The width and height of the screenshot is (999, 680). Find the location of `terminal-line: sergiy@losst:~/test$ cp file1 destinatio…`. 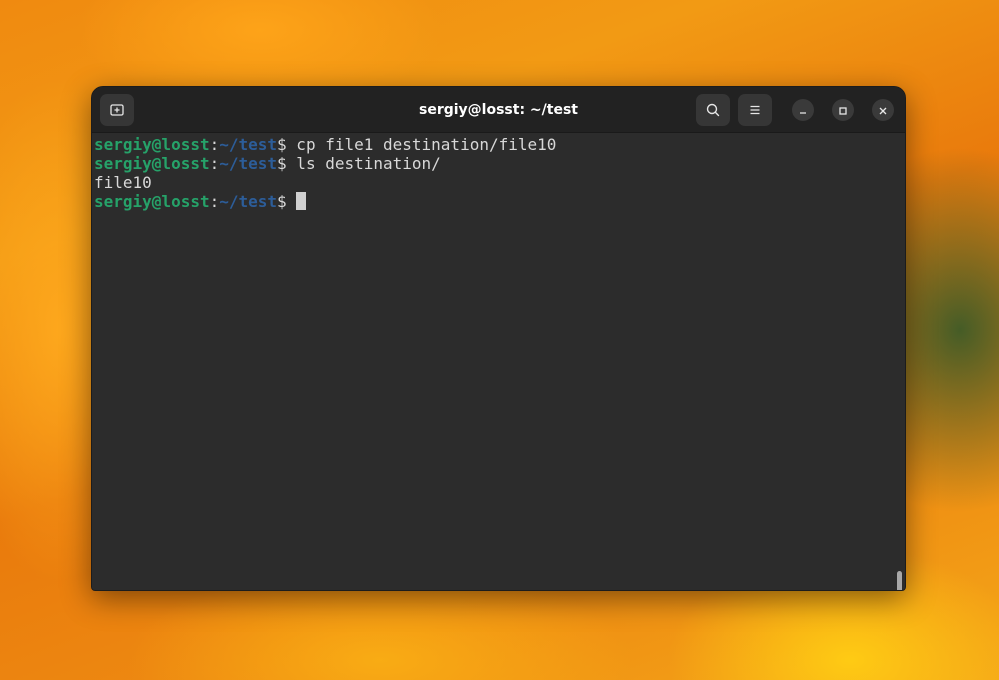

terminal-line: sergiy@losst:~/test$ cp file1 destinatio… is located at coordinates (499, 144).